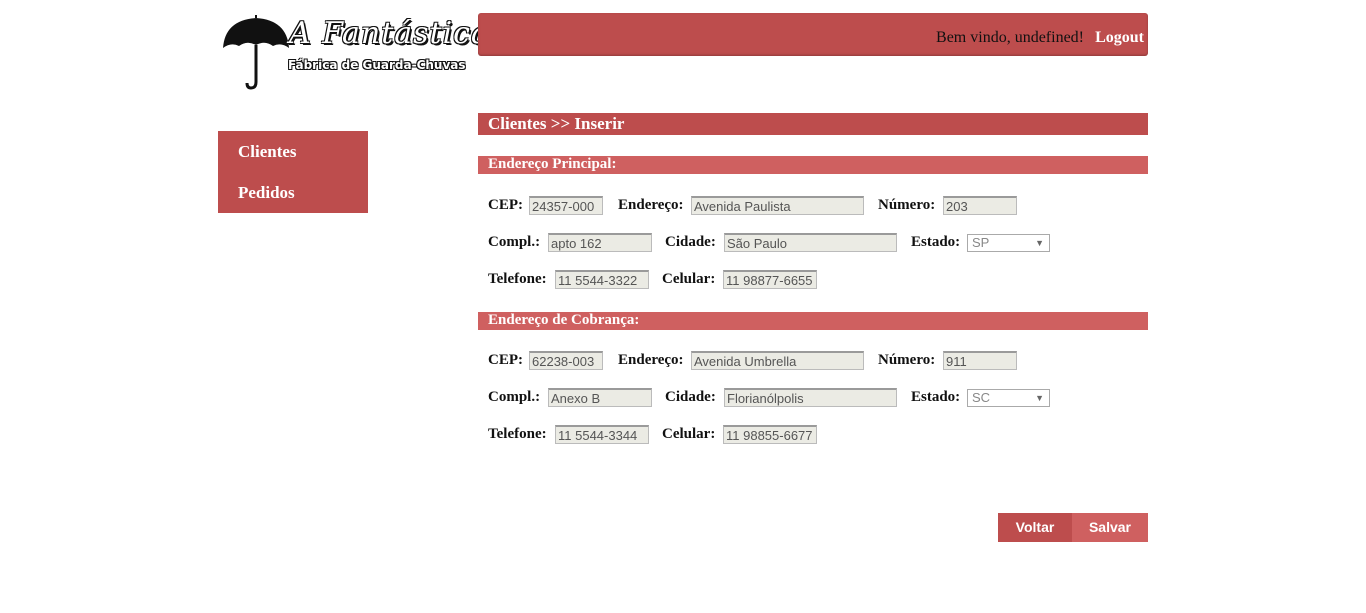  I want to click on cobranca-cep-input: 62238-003, so click(566, 360).